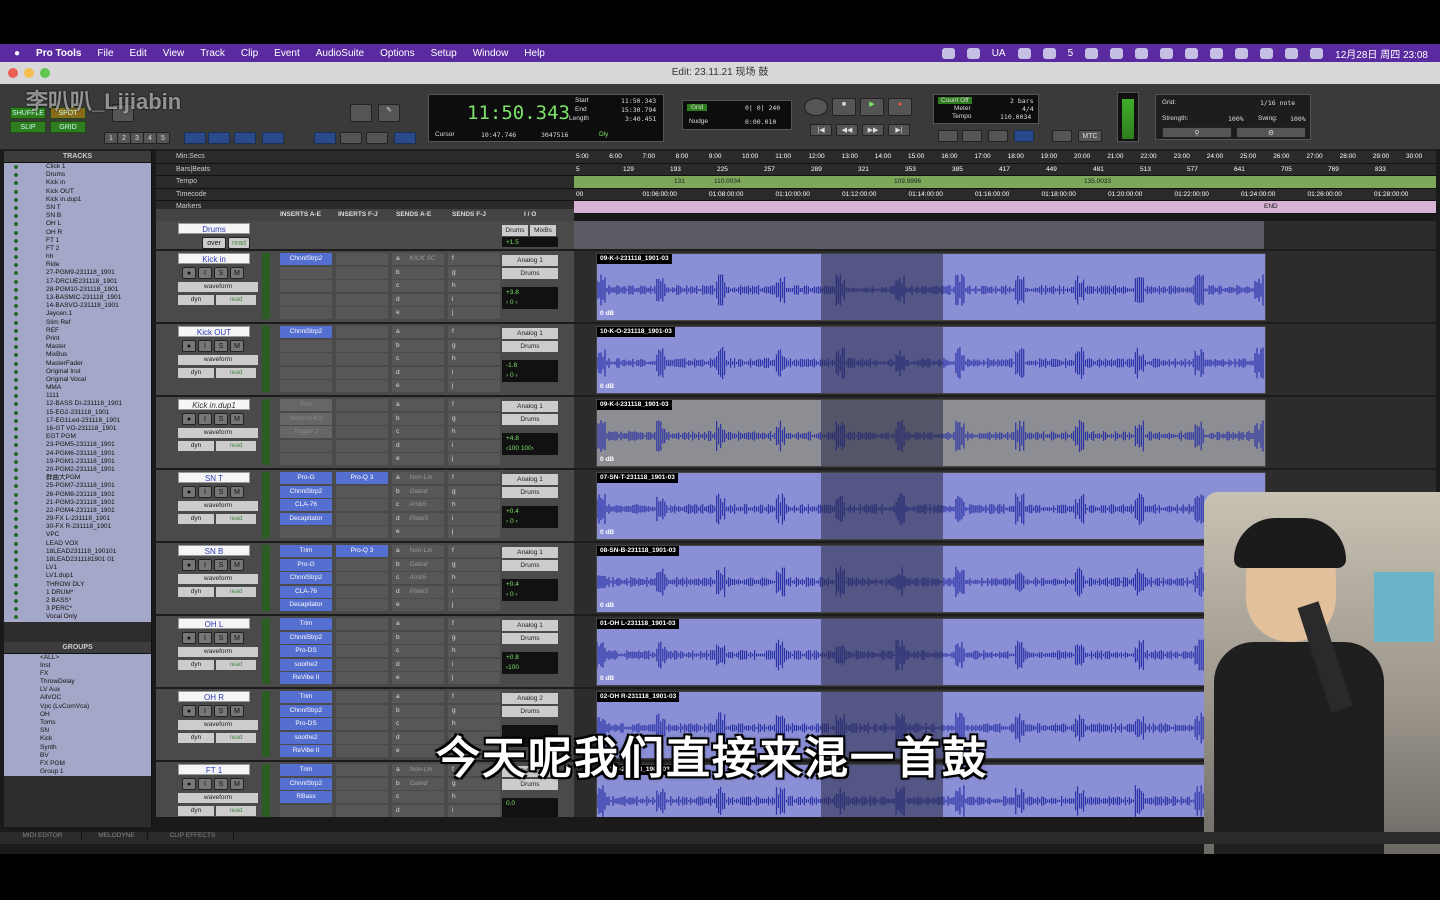 The height and width of the screenshot is (900, 1440). Describe the element at coordinates (212, 53) in the screenshot. I see `menu-track: Track` at that location.